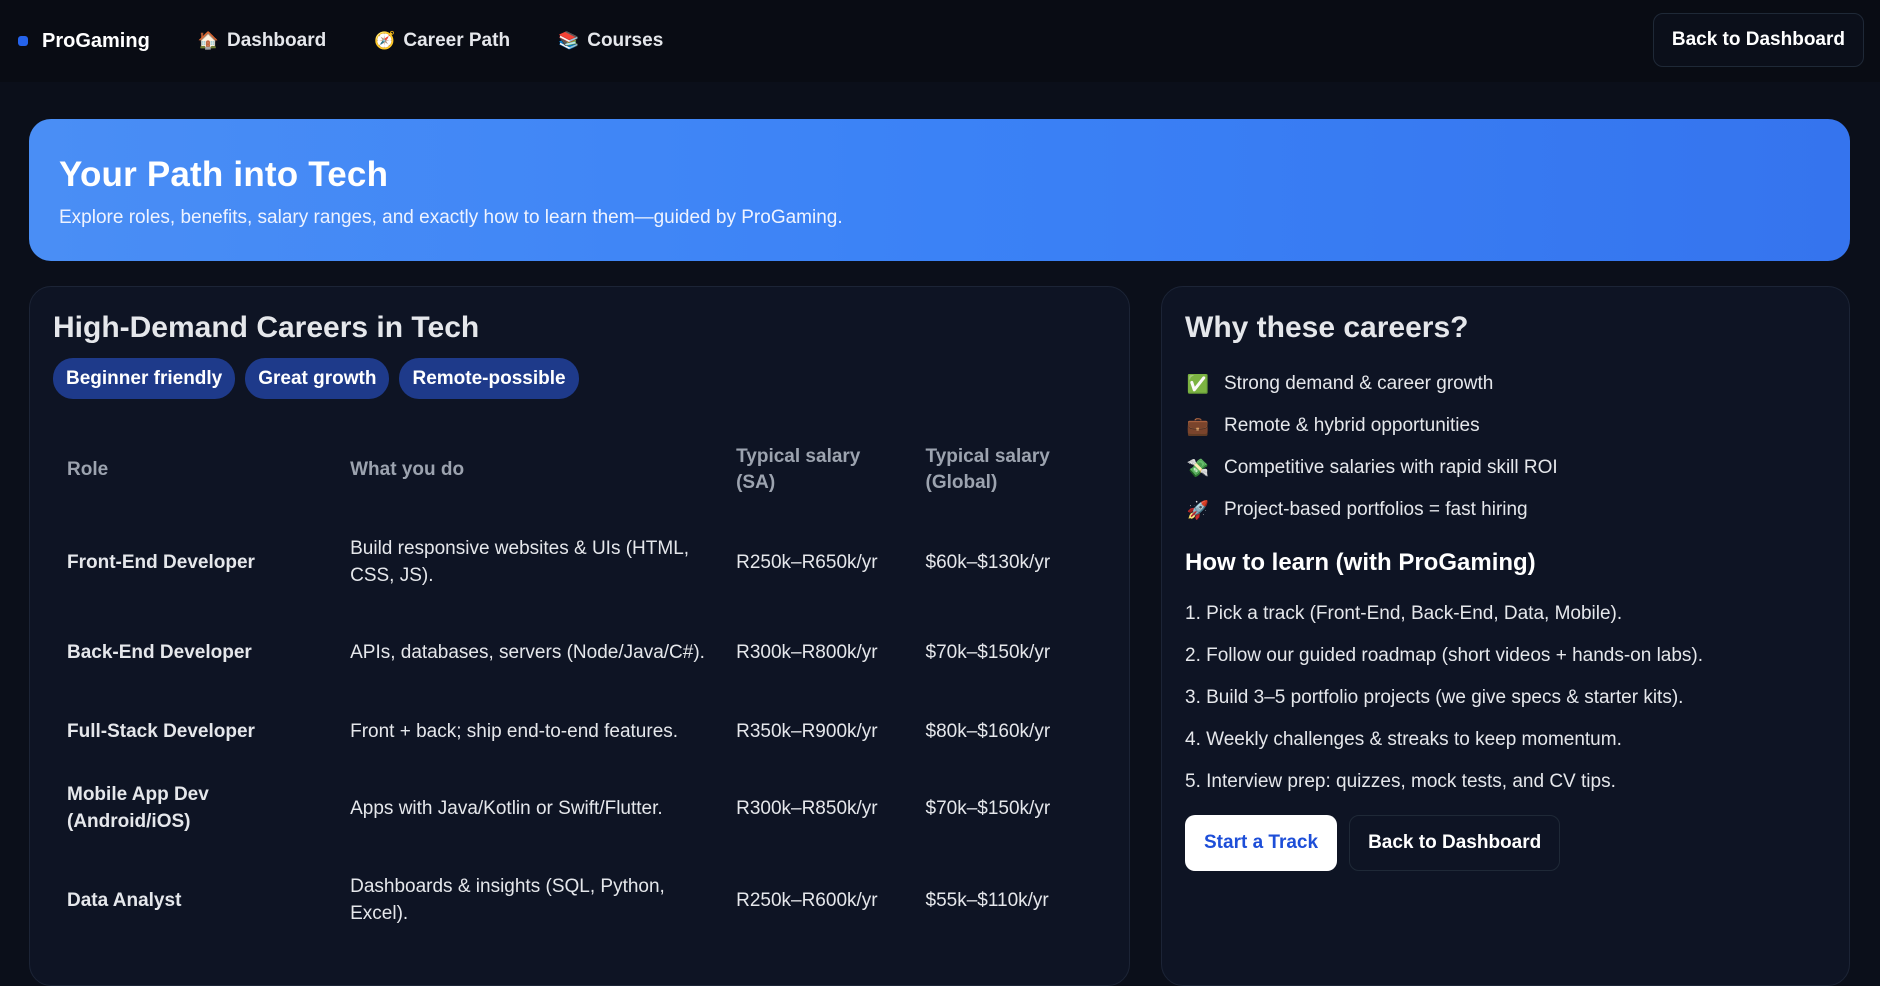 The height and width of the screenshot is (986, 1880). I want to click on role-cell: Front-End Developer, so click(161, 562).